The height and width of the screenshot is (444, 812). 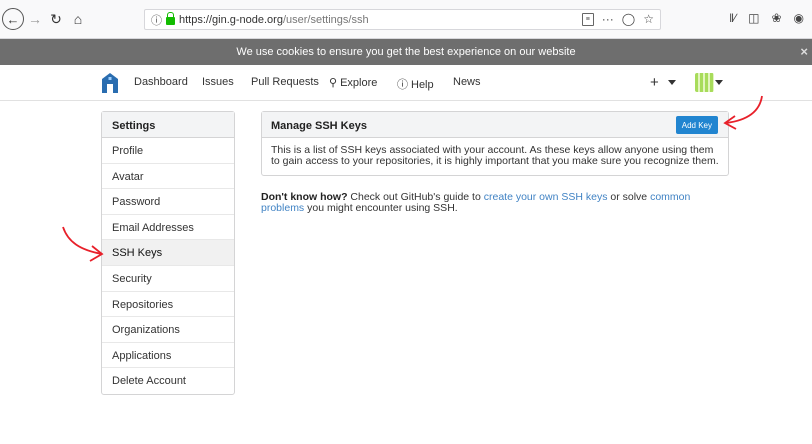 What do you see at coordinates (168, 330) in the screenshot?
I see `sidebar-item-organizations: Organizations` at bounding box center [168, 330].